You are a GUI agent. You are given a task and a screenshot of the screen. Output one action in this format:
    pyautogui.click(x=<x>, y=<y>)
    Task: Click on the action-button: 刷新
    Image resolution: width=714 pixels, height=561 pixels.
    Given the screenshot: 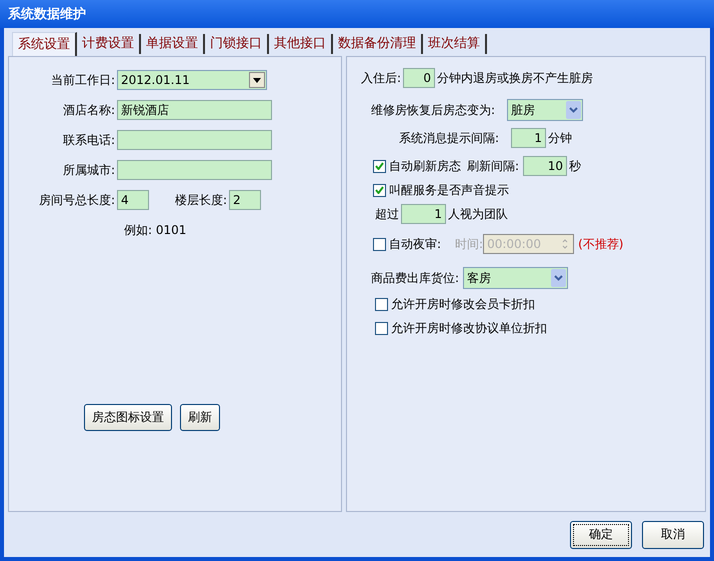 What is the action you would take?
    pyautogui.click(x=200, y=417)
    